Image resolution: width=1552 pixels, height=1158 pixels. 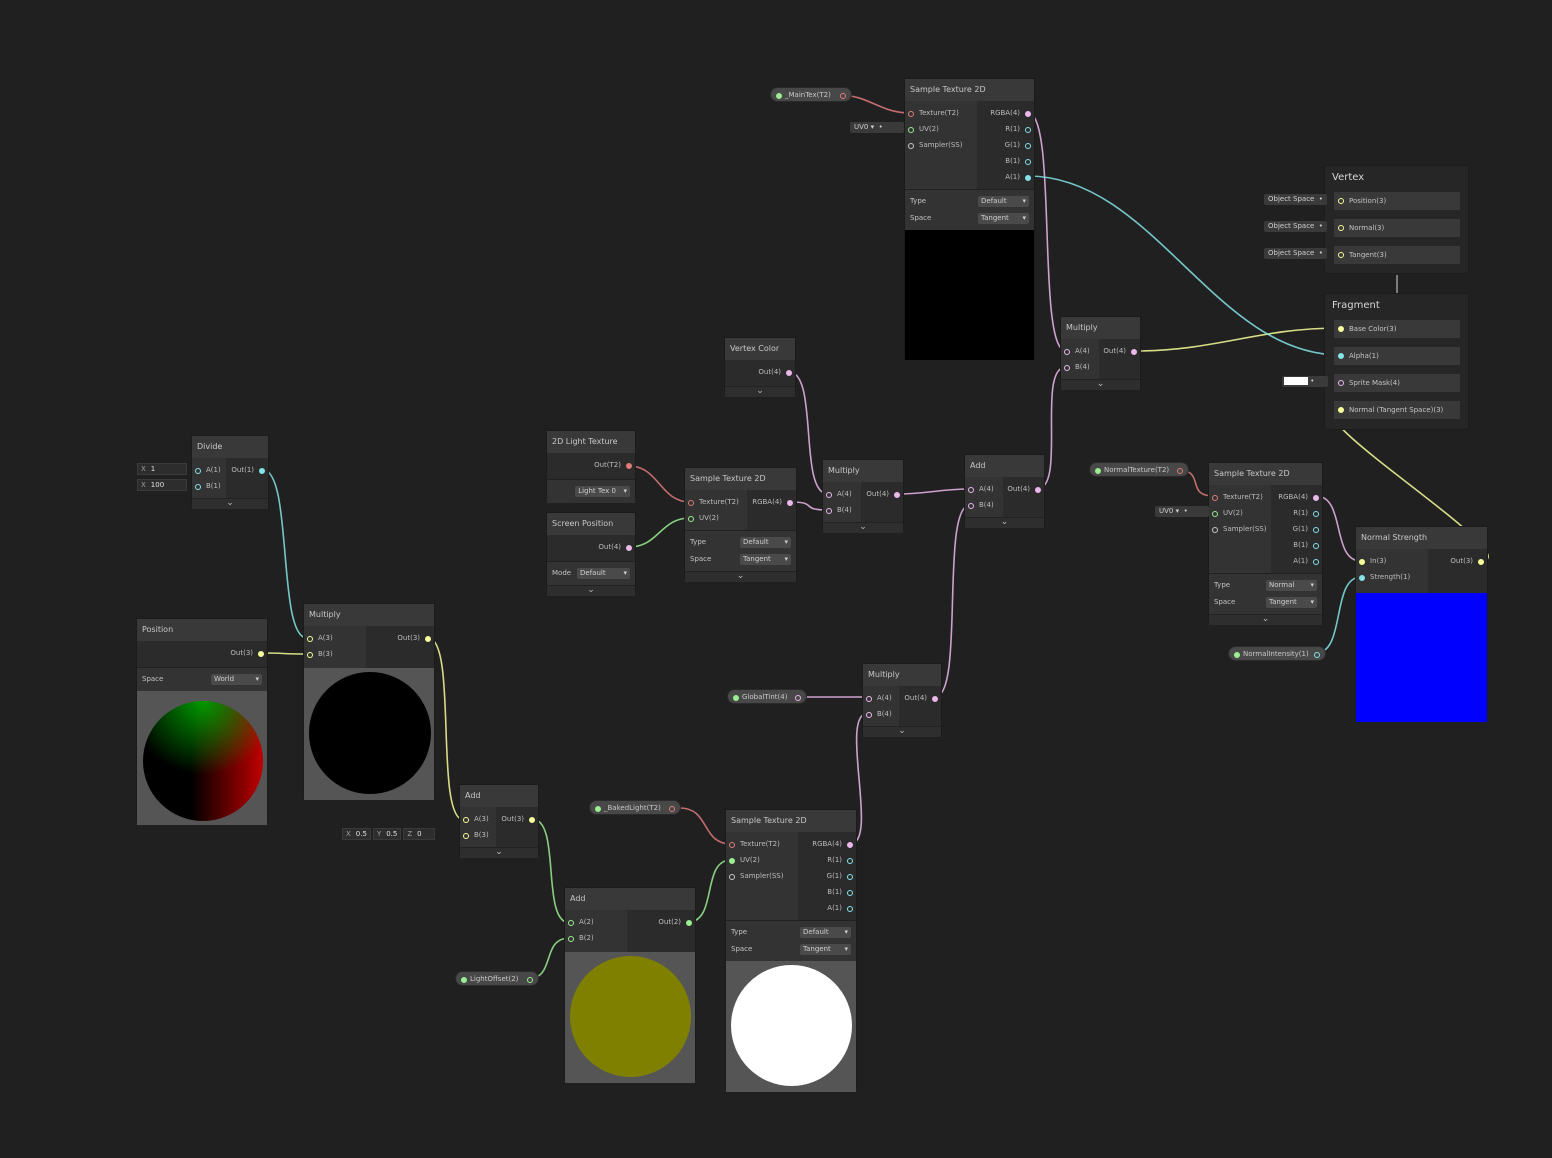 What do you see at coordinates (811, 94) in the screenshot?
I see `main-tex-property: _MainTex(T2)` at bounding box center [811, 94].